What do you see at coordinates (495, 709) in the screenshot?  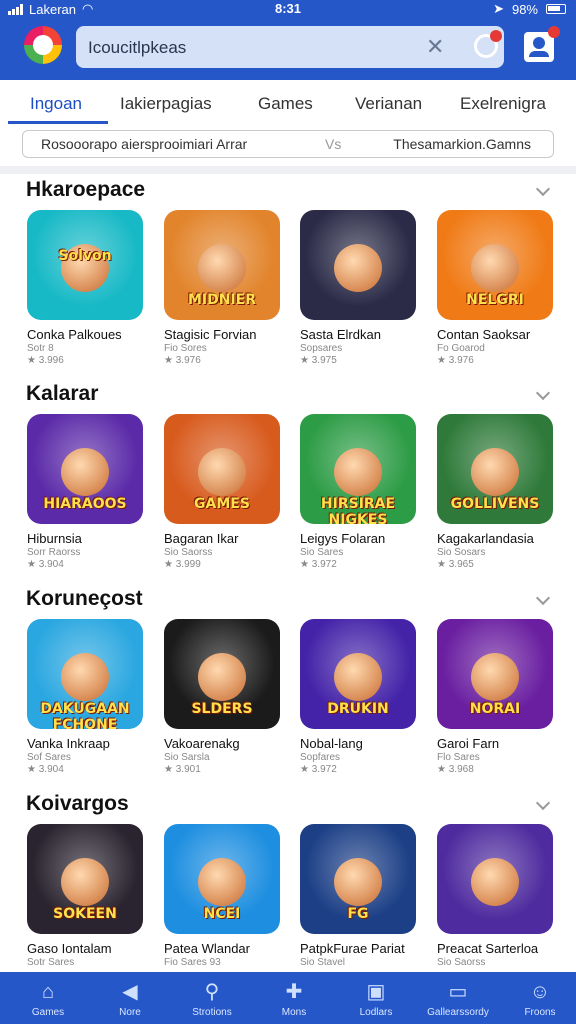 I see `icon-title: NORAI` at bounding box center [495, 709].